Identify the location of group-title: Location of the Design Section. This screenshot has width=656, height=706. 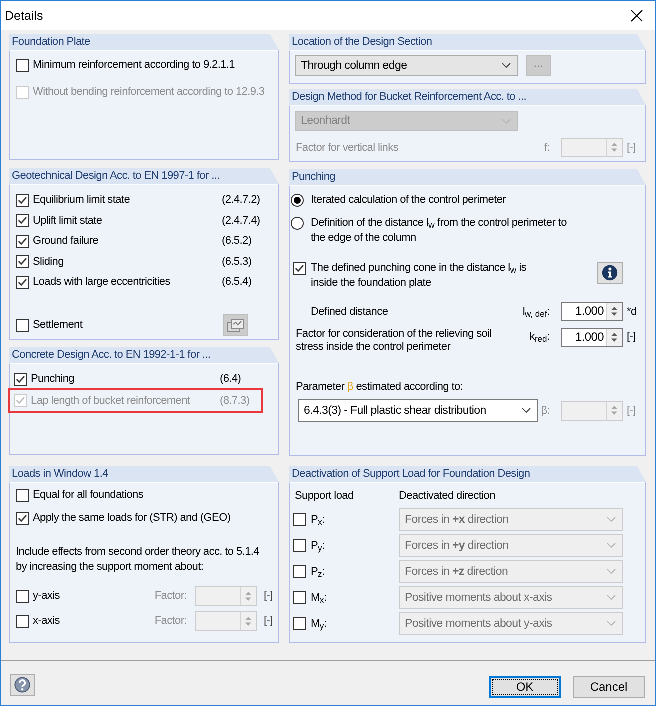
(467, 42).